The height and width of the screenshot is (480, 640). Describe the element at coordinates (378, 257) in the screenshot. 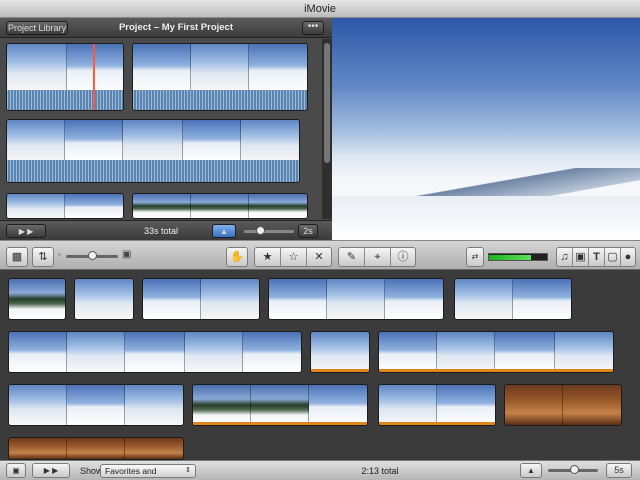

I see `crop-button: ⌖` at that location.